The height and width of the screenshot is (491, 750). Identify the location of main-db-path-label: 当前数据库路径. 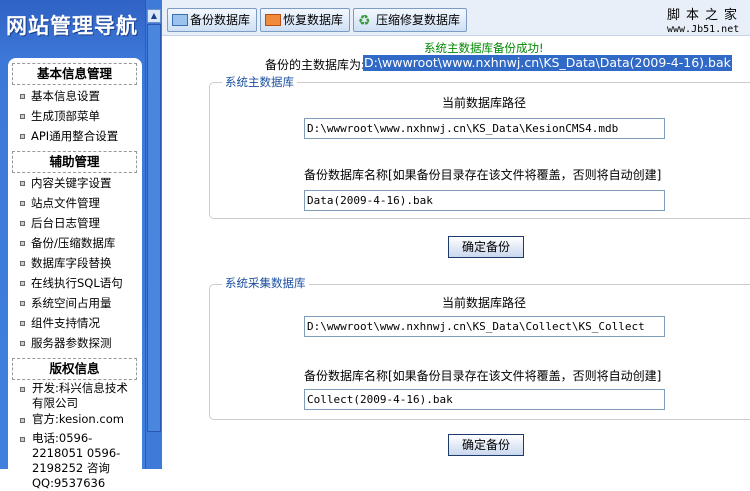
(484, 103).